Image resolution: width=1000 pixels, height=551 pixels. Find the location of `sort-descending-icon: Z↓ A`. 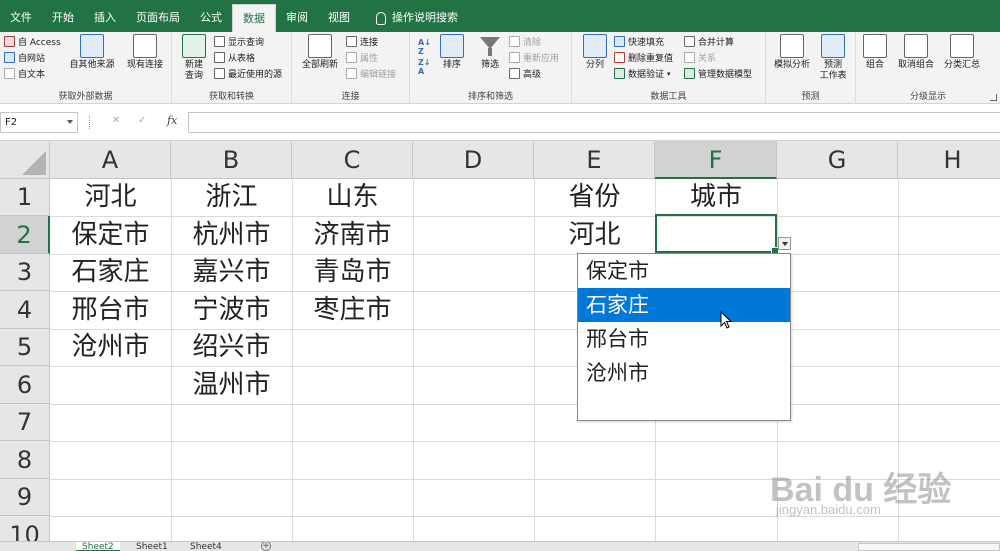

sort-descending-icon: Z↓ A is located at coordinates (424, 67).